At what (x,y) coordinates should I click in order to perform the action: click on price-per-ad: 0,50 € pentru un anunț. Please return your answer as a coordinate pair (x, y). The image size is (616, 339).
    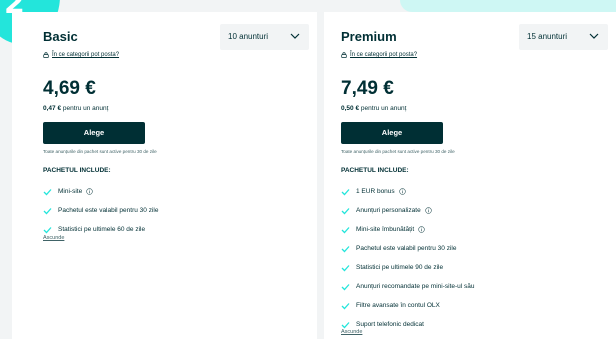
    Looking at the image, I should click on (373, 108).